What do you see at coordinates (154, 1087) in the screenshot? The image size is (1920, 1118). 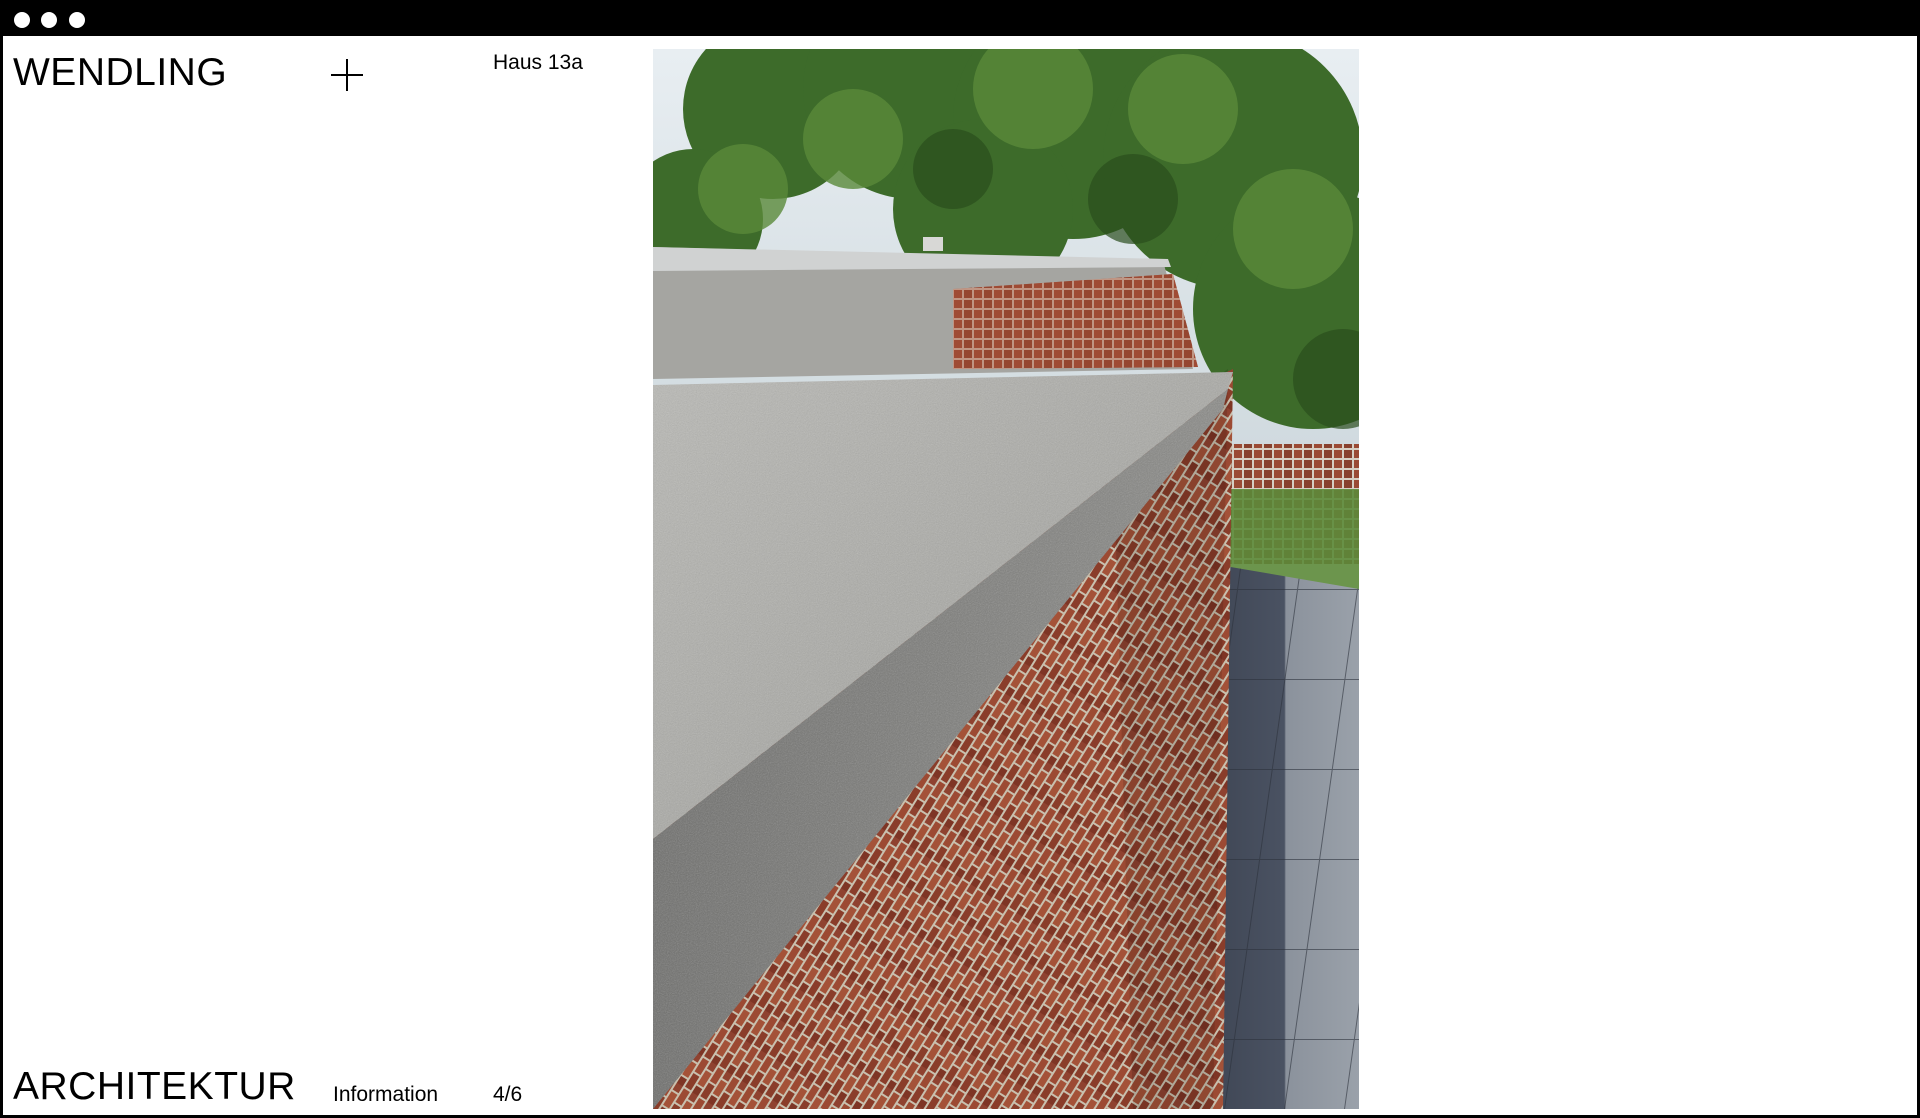 I see `logo-architektur: ARCHITEKTUR` at bounding box center [154, 1087].